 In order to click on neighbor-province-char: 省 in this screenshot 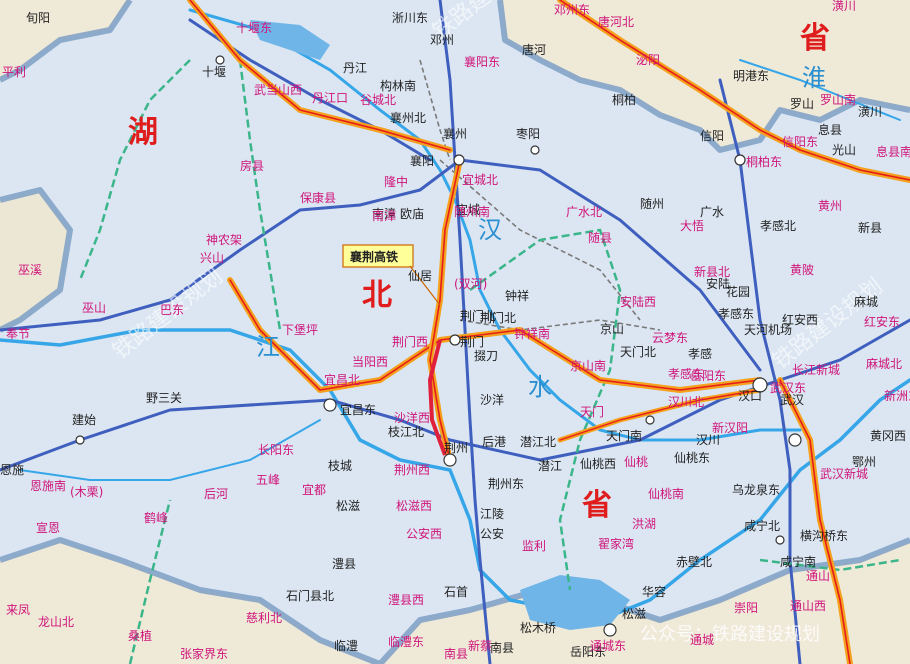, I will do `click(815, 38)`.